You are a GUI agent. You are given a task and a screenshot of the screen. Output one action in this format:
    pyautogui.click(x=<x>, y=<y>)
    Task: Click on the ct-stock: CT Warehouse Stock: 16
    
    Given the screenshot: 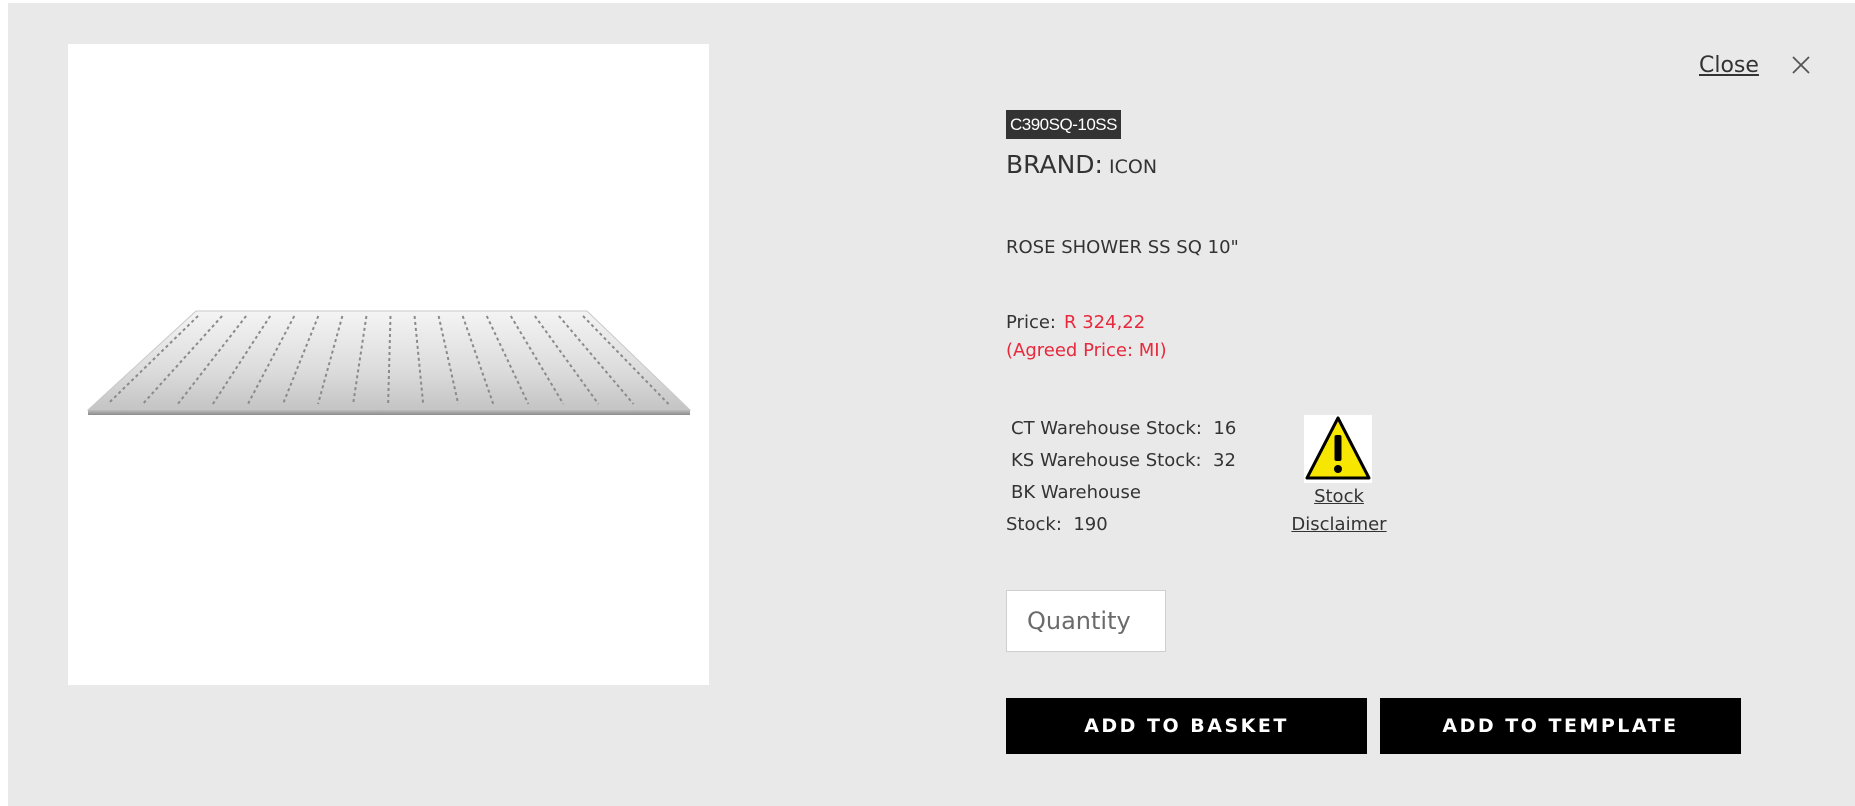 What is the action you would take?
    pyautogui.click(x=1123, y=428)
    